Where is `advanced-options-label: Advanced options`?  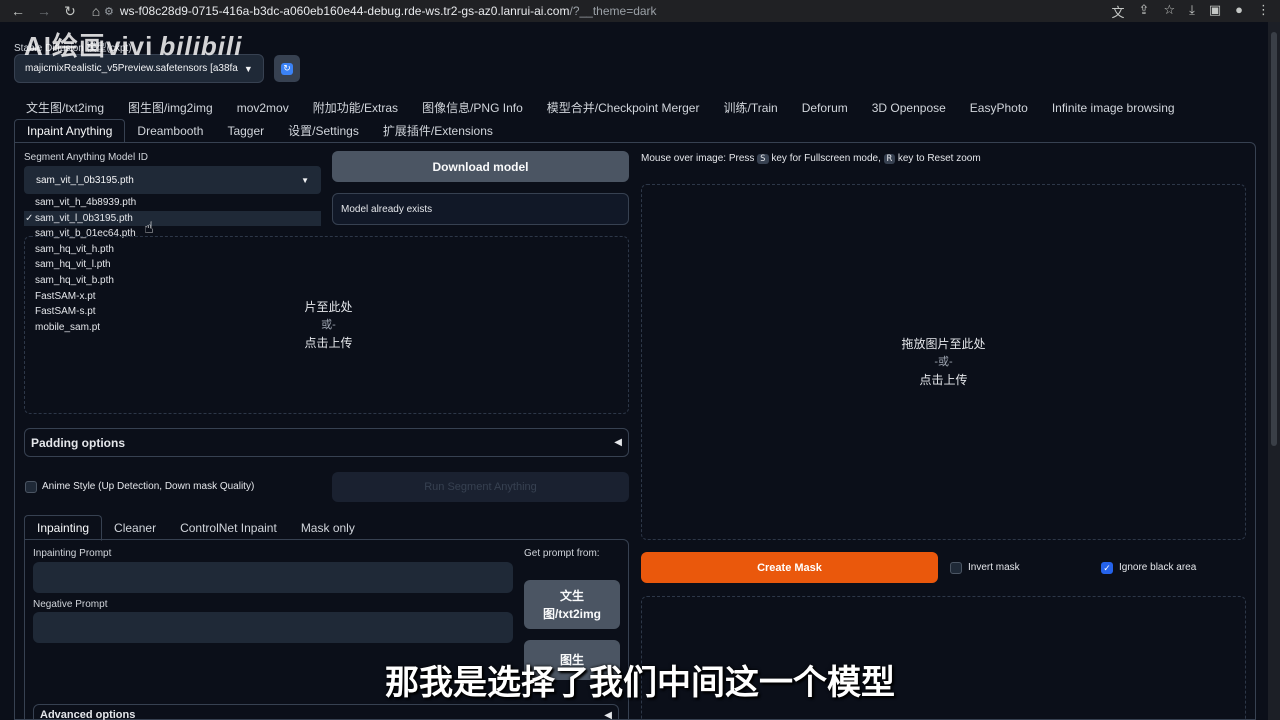
advanced-options-label: Advanced options is located at coordinates (88, 714).